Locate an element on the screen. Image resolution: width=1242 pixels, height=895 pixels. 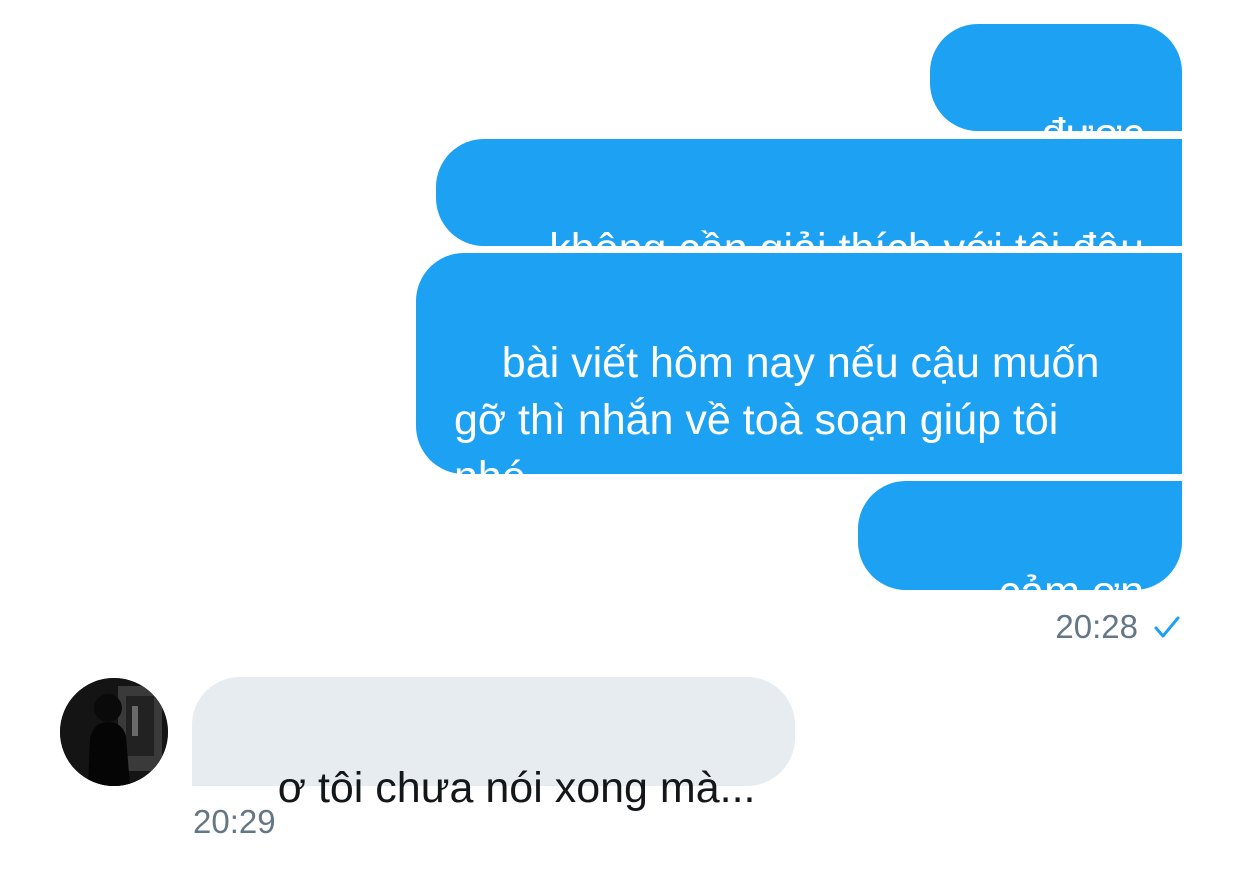
incoming-message-meta: 20:29 is located at coordinates (234, 822).